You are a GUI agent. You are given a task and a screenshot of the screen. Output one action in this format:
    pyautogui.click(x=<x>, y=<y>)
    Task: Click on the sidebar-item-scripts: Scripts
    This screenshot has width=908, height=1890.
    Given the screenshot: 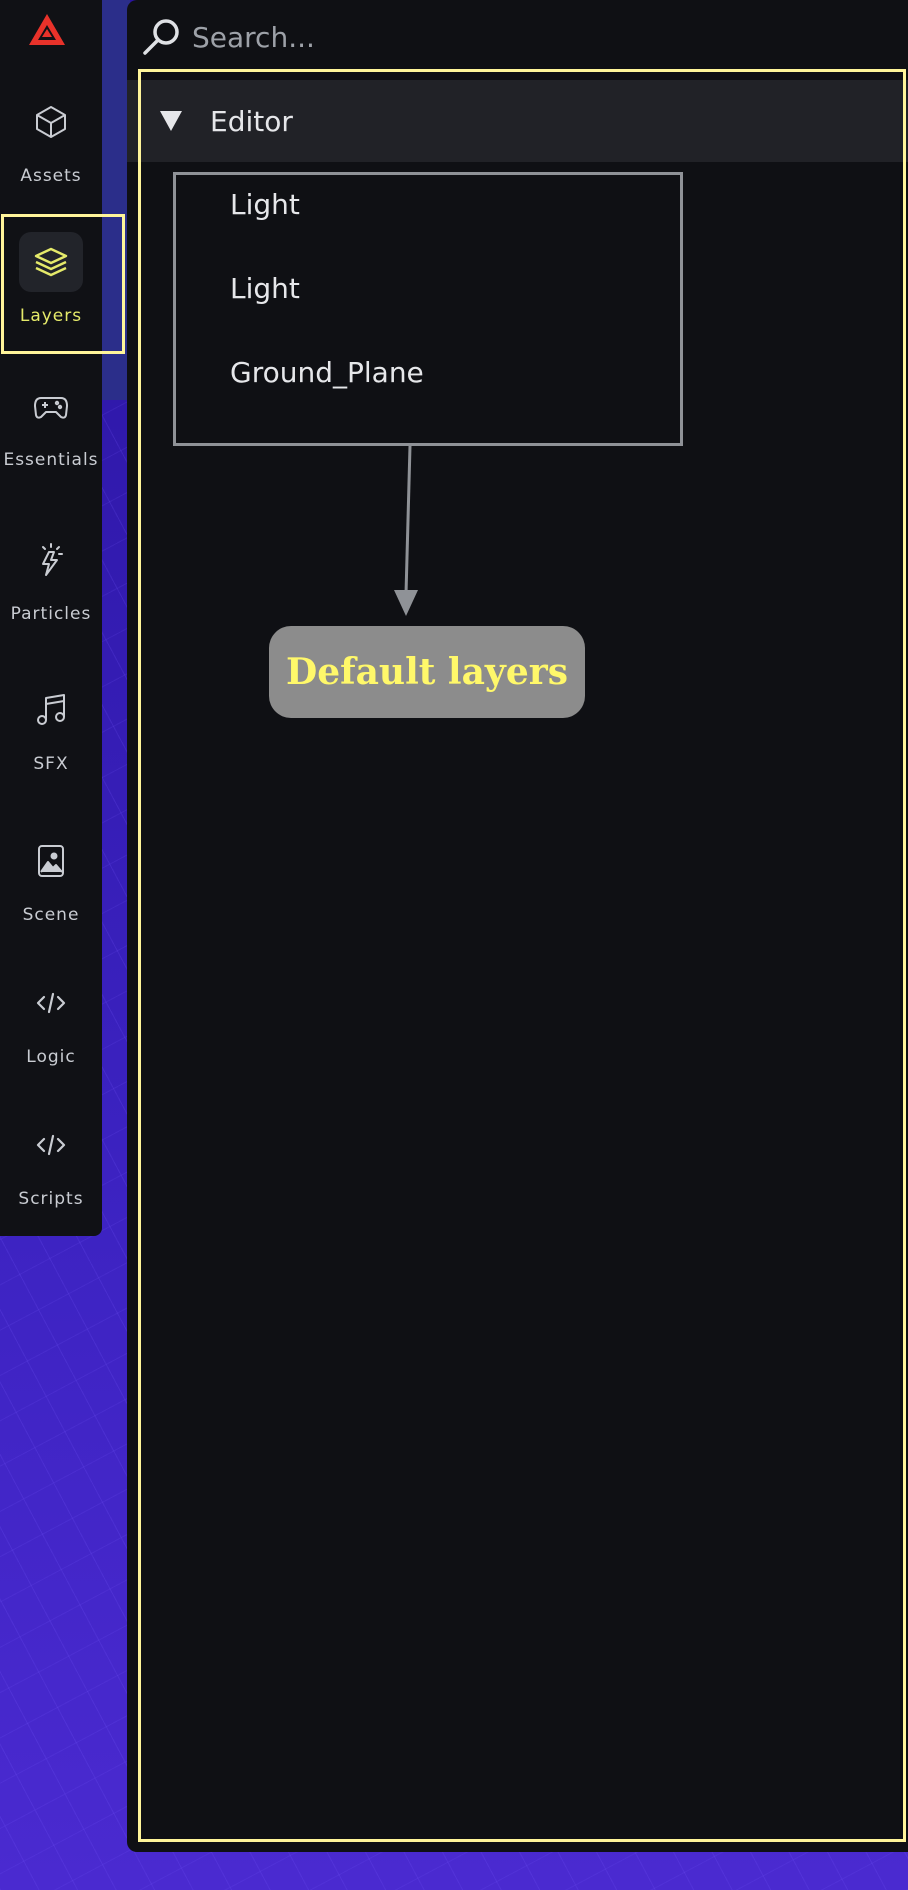 What is the action you would take?
    pyautogui.click(x=51, y=1162)
    